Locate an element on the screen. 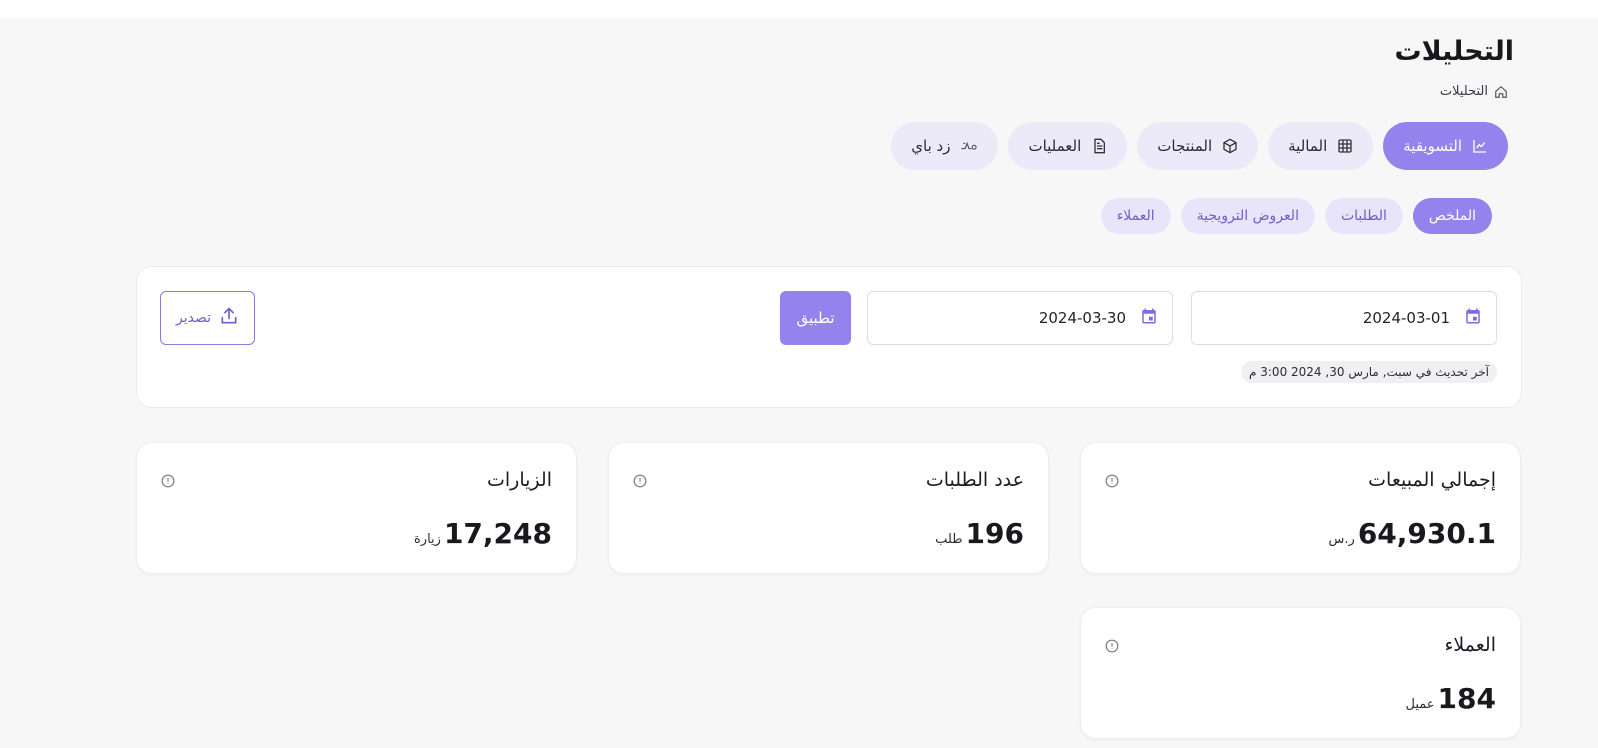 The image size is (1598, 748). stat-value: 64,930.1 is located at coordinates (1426, 533).